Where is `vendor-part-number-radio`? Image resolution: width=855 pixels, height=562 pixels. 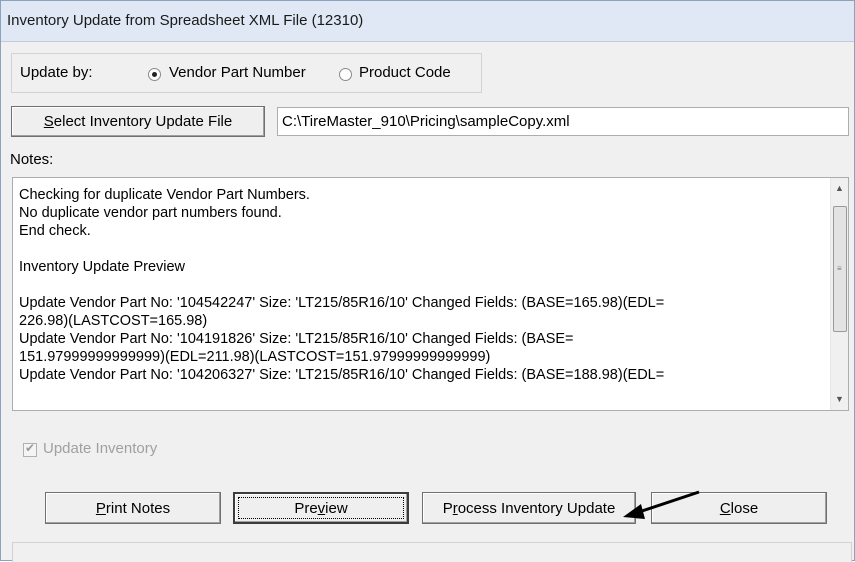
vendor-part-number-radio is located at coordinates (154, 74).